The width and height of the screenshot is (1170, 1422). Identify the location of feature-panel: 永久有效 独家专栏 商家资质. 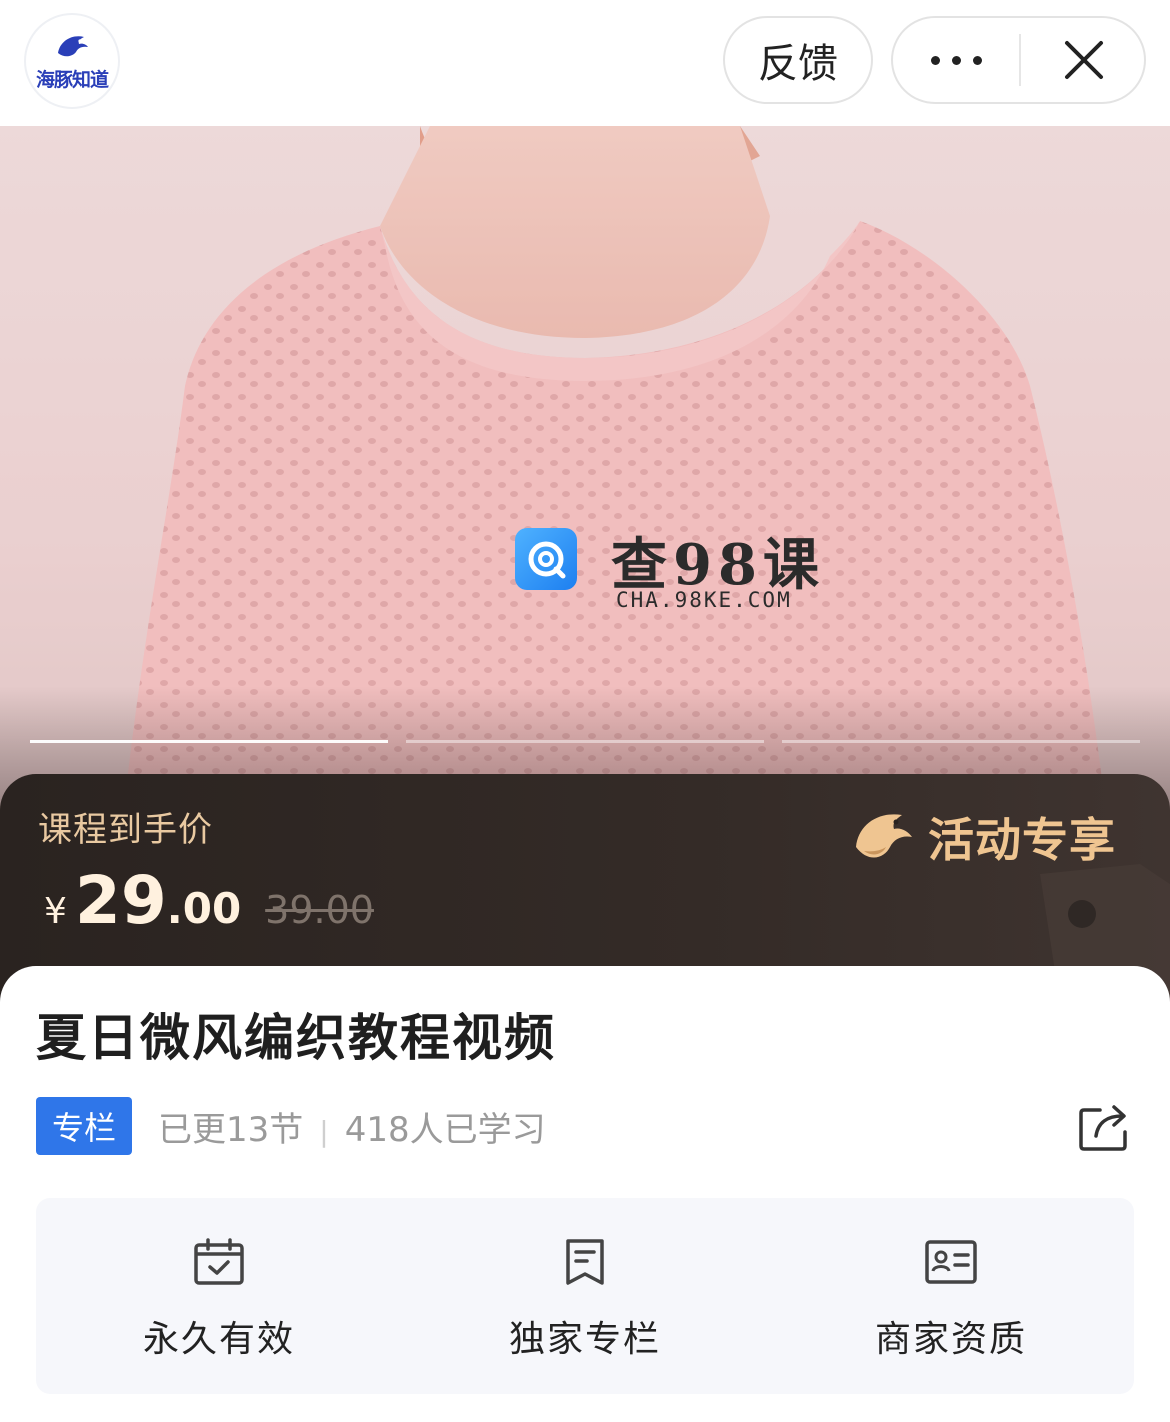
(585, 1296).